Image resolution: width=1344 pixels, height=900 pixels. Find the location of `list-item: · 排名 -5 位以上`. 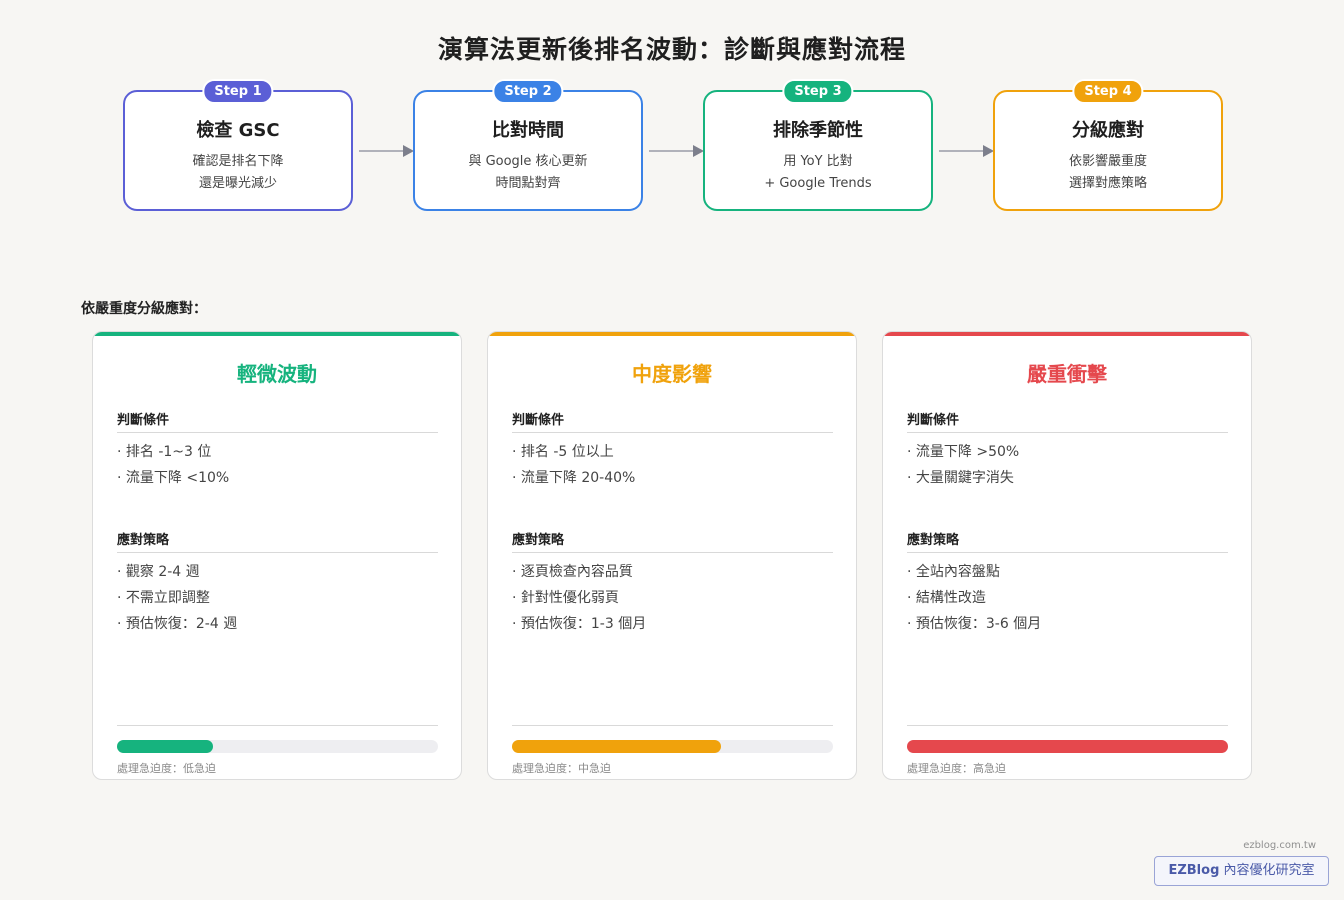

list-item: · 排名 -5 位以上 is located at coordinates (563, 452).